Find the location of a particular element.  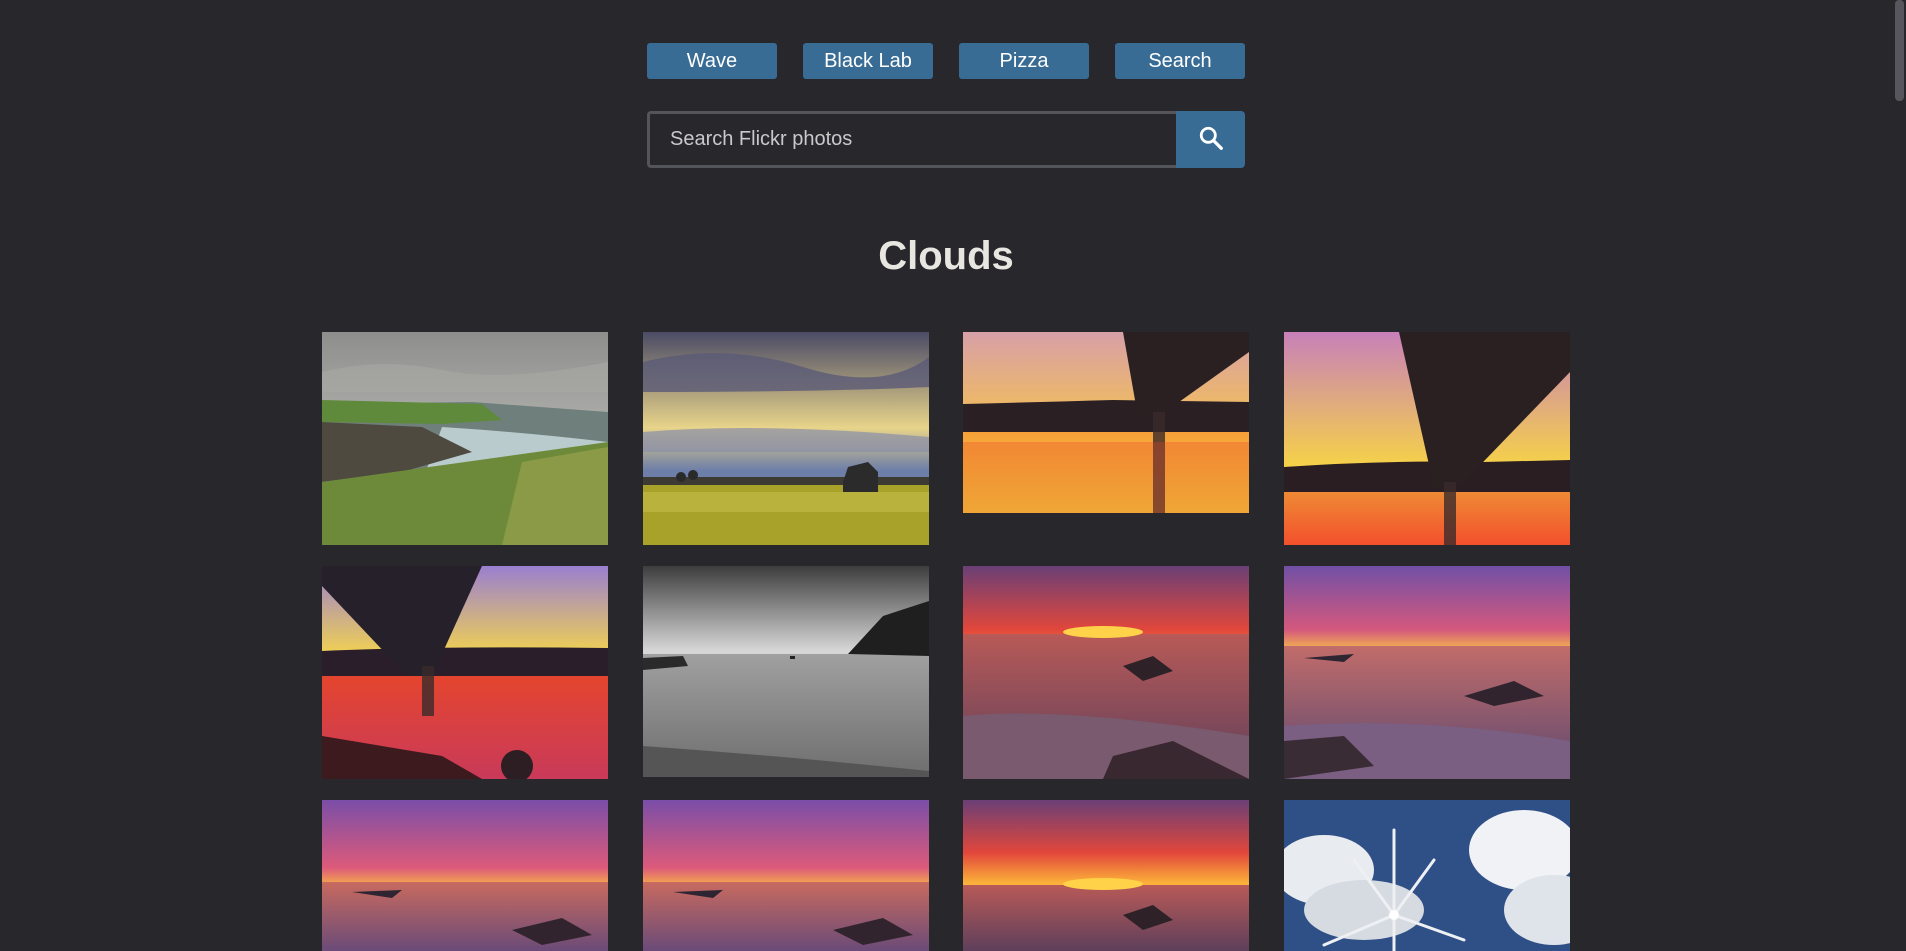

gallery-title: Clouds is located at coordinates (946, 256).